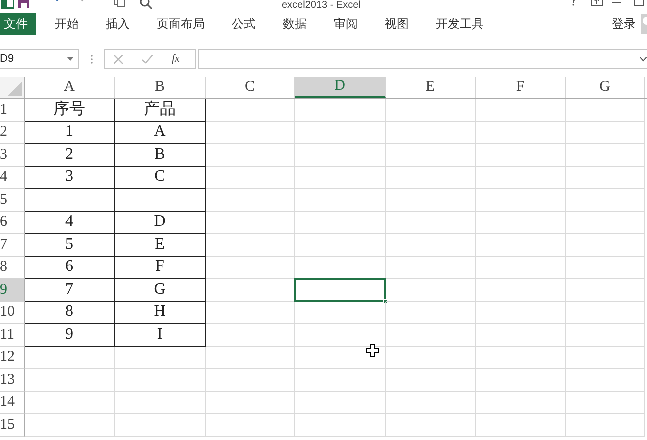 Image resolution: width=647 pixels, height=440 pixels. Describe the element at coordinates (372, 350) in the screenshot. I see `cursor-icon` at that location.